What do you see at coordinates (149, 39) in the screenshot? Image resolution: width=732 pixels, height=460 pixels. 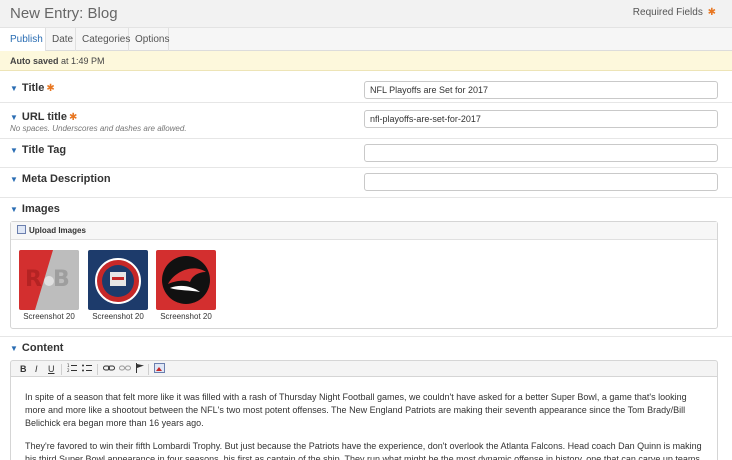 I see `tab-options: Options` at bounding box center [149, 39].